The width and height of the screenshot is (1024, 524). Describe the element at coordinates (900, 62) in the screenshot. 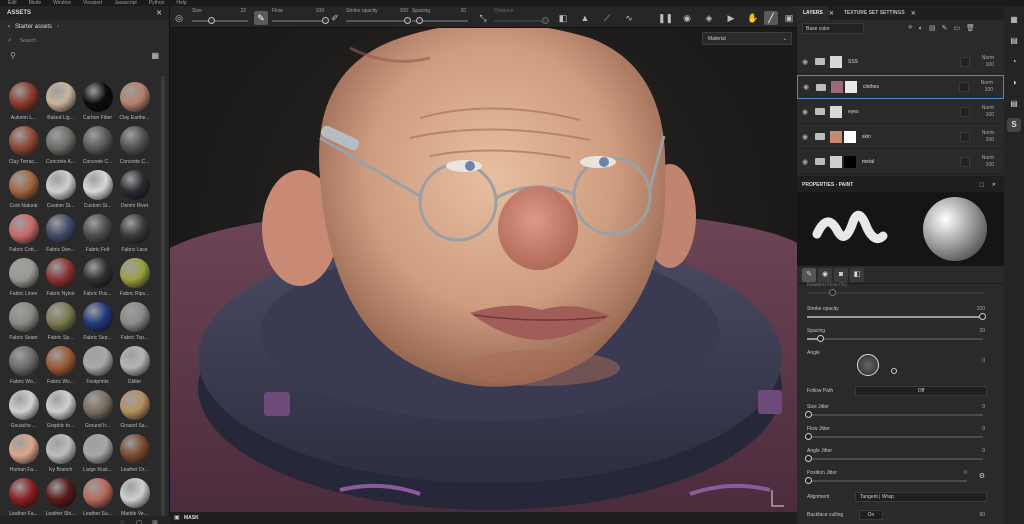

I see `layer-row: ◉ SSS Norm 100` at that location.